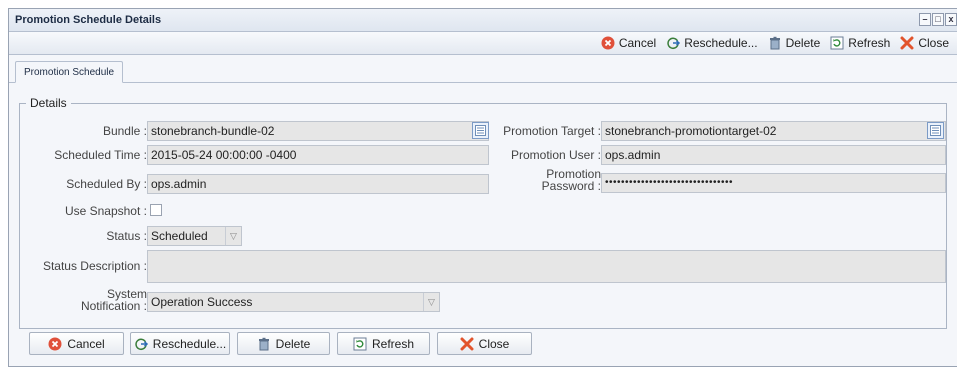  What do you see at coordinates (773, 131) in the screenshot?
I see `promotion-target-field: stonebranch-promotiontarget-02` at bounding box center [773, 131].